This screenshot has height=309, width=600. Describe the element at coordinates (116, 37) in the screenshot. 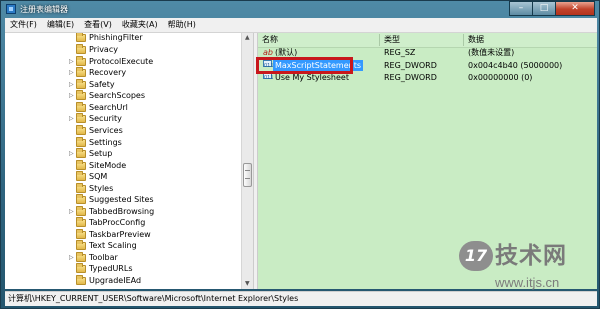

I see `tree-item-label: PhishingFilter` at that location.